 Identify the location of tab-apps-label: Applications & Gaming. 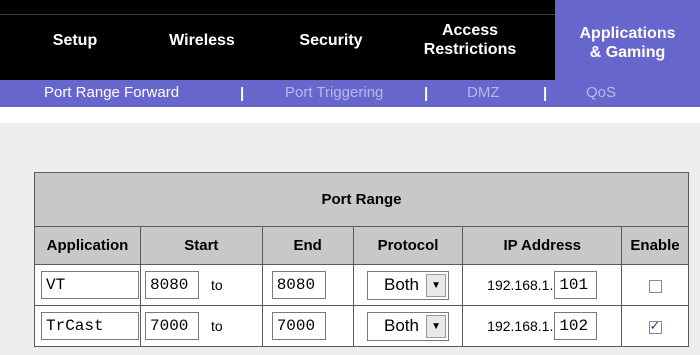
(627, 43).